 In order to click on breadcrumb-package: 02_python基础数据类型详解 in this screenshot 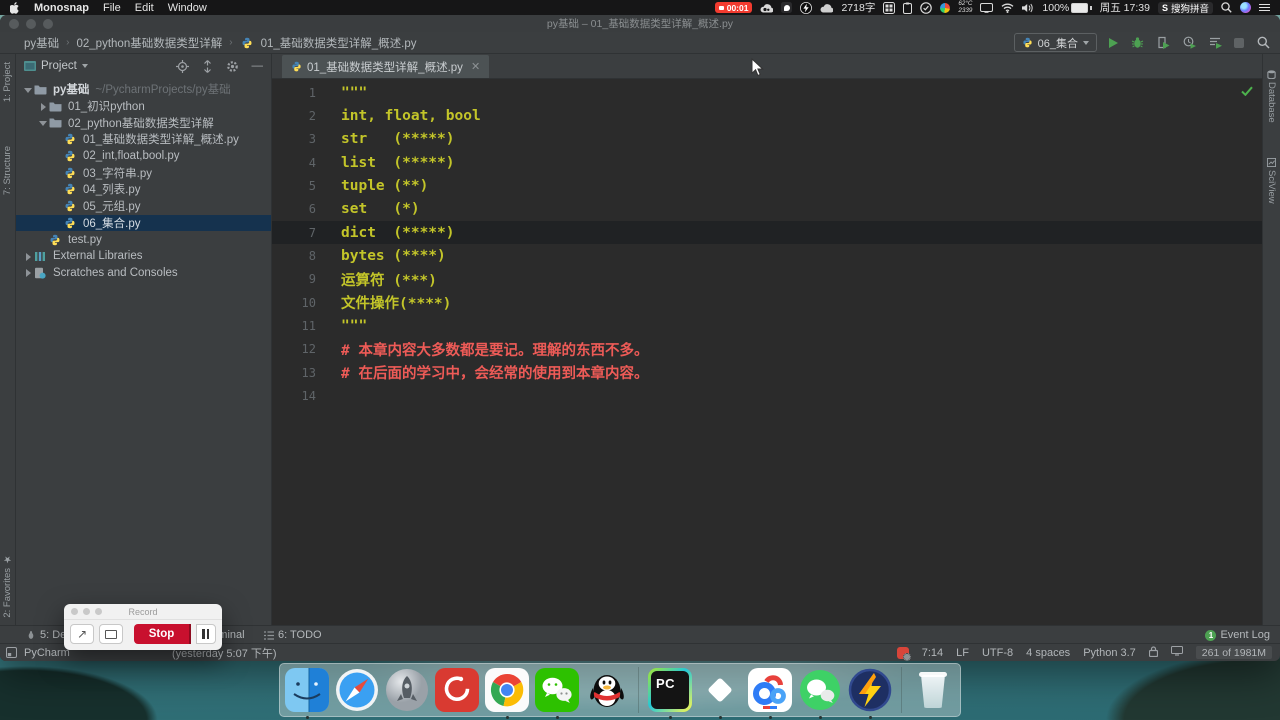, I will do `click(150, 43)`.